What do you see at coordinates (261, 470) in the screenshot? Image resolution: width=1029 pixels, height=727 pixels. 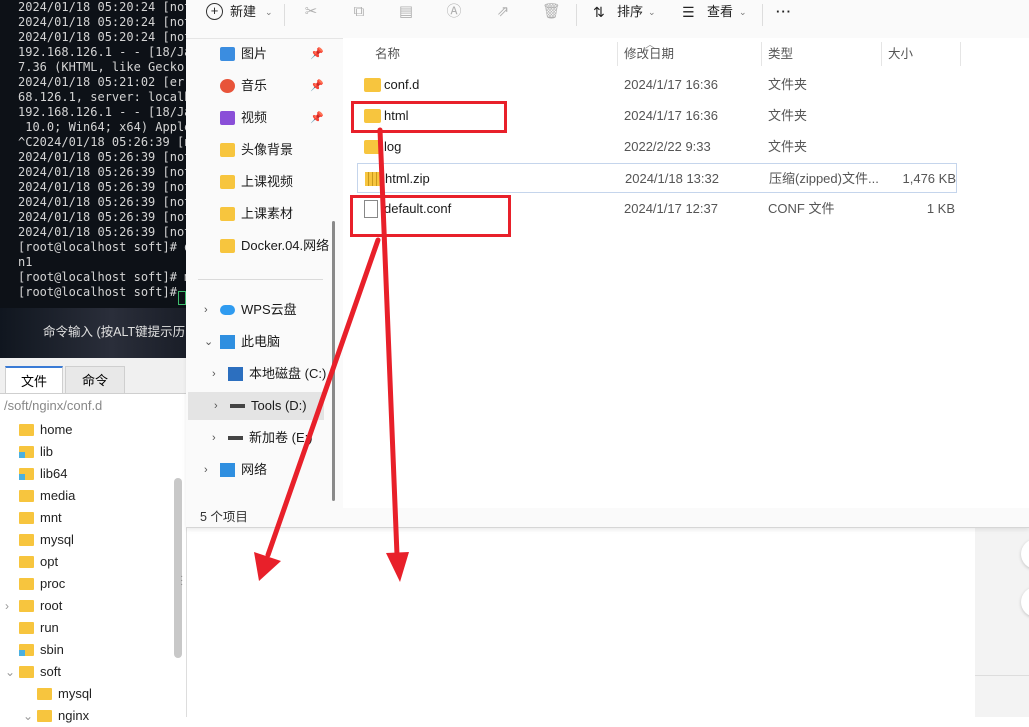 I see `nav-item-网络: › 网络` at bounding box center [261, 470].